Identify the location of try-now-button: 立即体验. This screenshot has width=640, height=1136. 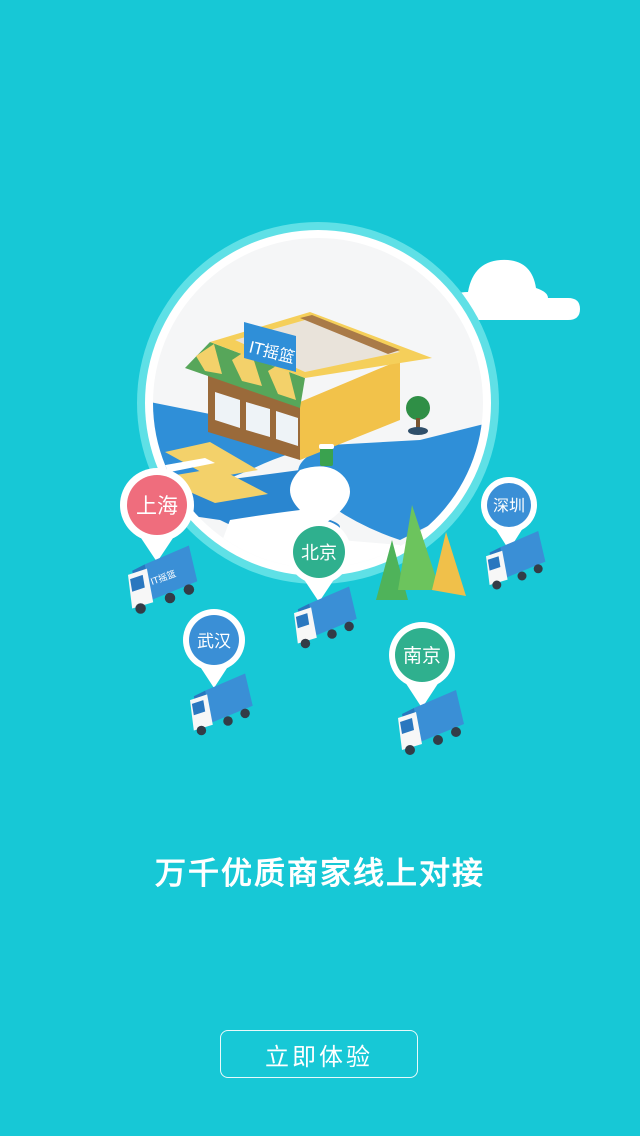
(319, 1054).